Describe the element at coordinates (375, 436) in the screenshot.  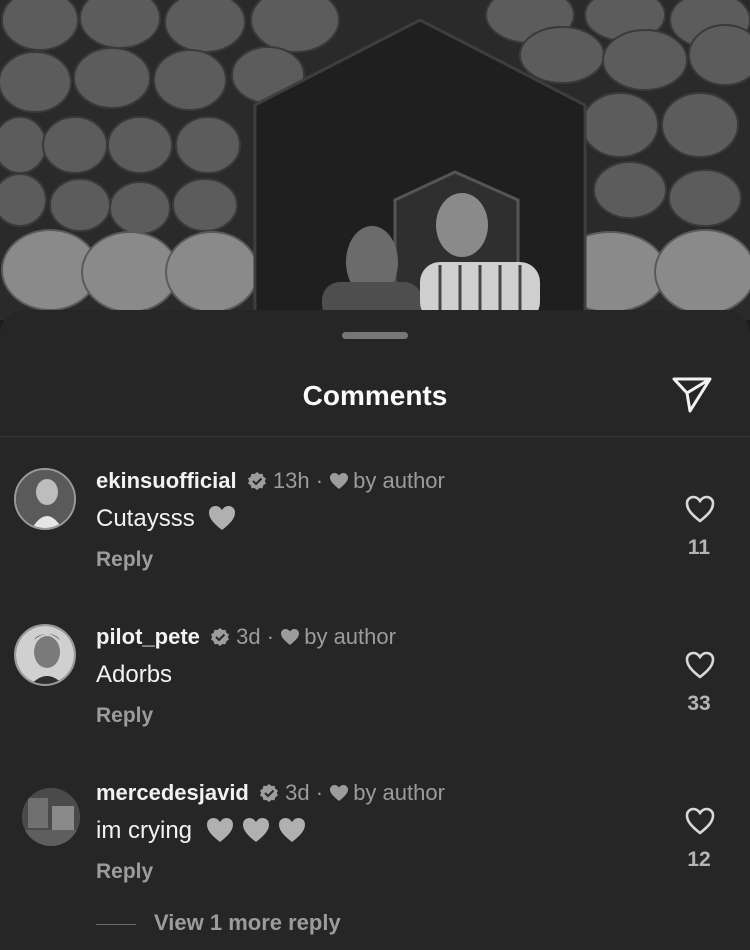
I see `header-divider` at that location.